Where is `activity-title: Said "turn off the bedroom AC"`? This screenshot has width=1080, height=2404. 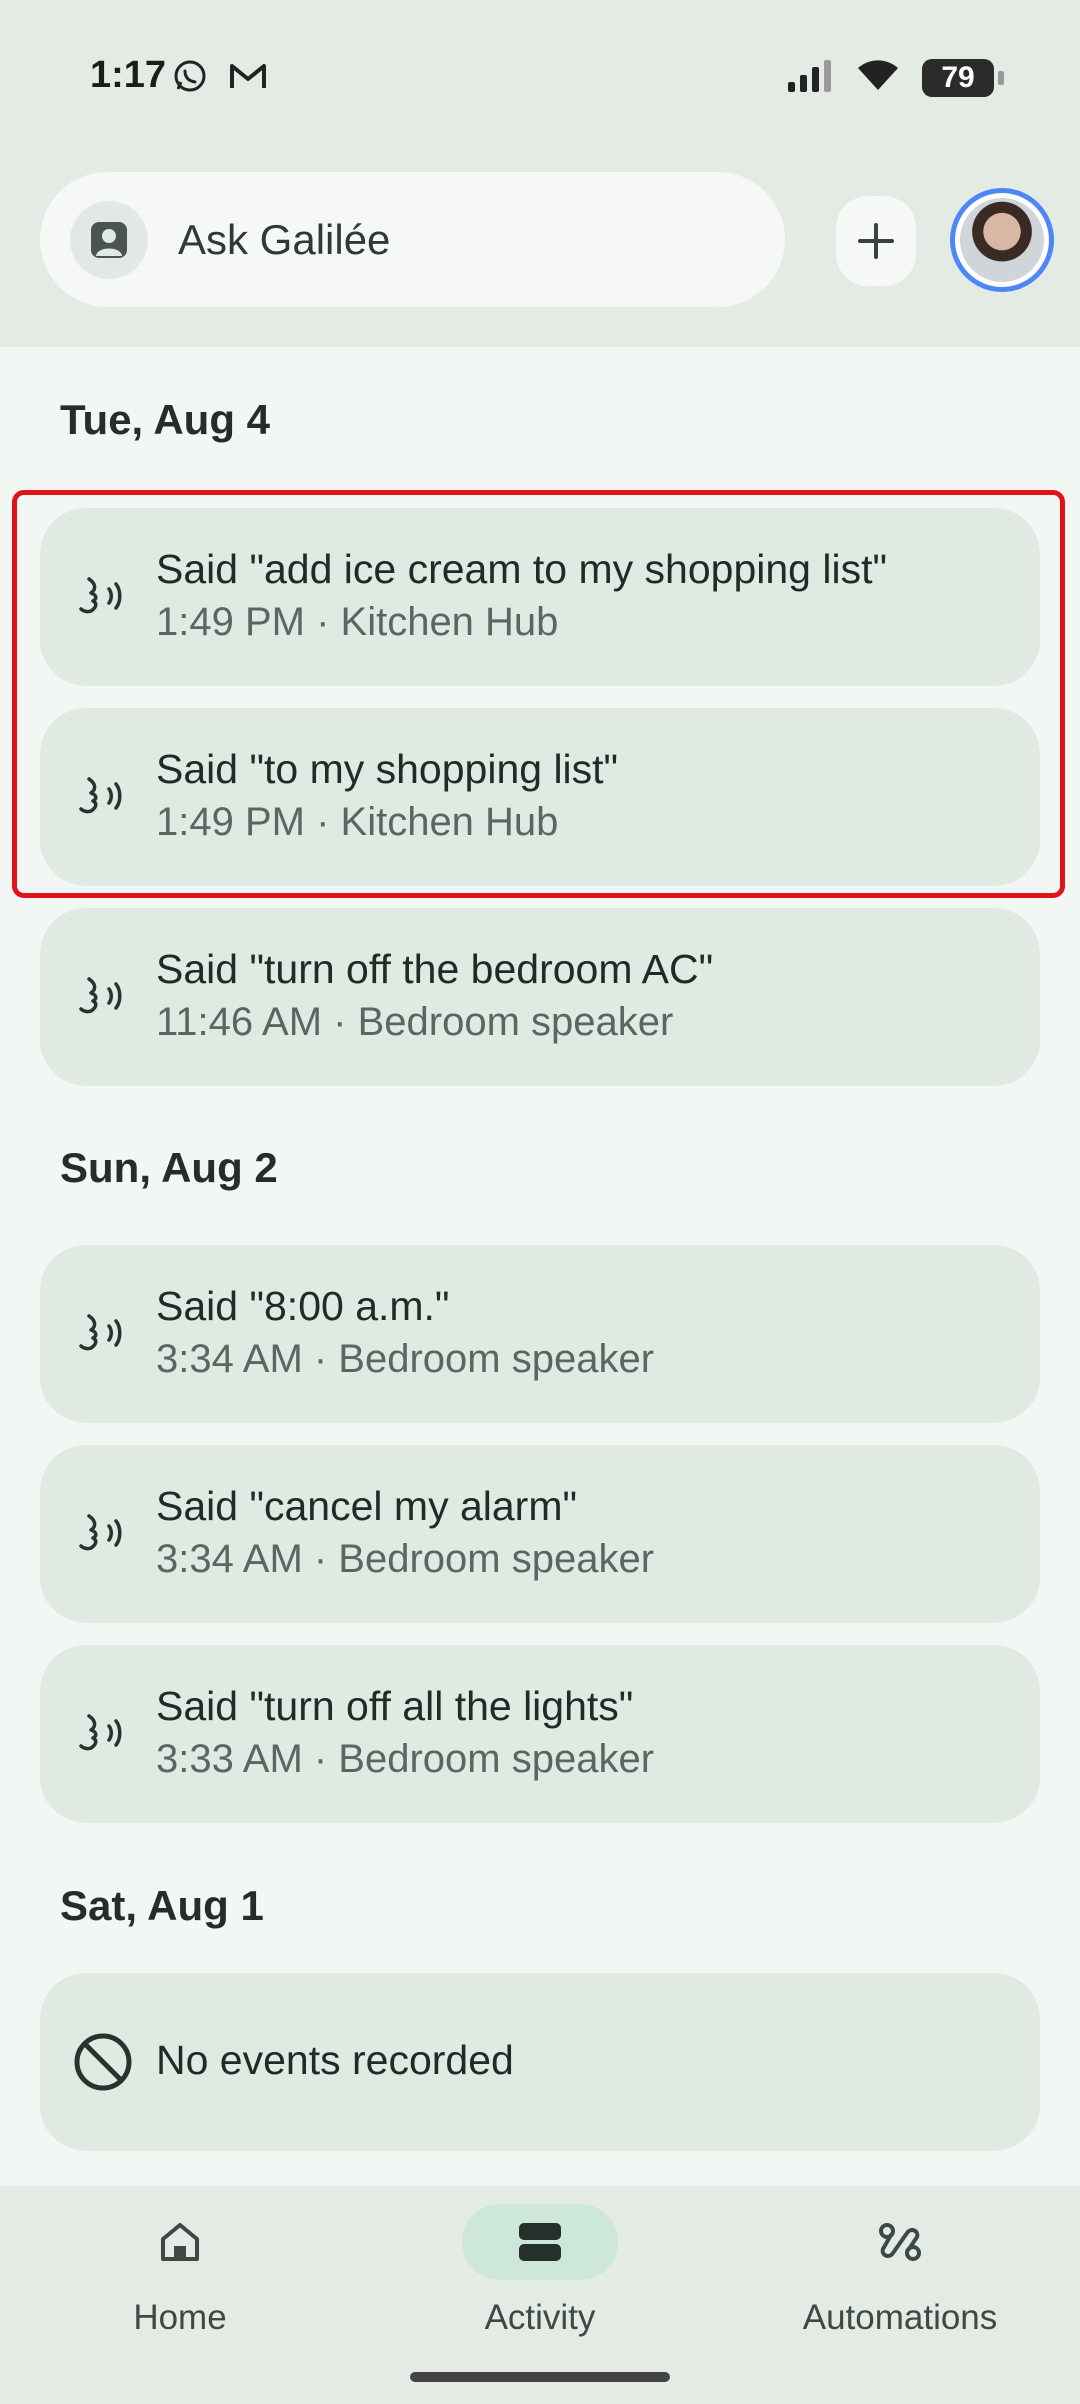 activity-title: Said "turn off the bedroom AC" is located at coordinates (435, 969).